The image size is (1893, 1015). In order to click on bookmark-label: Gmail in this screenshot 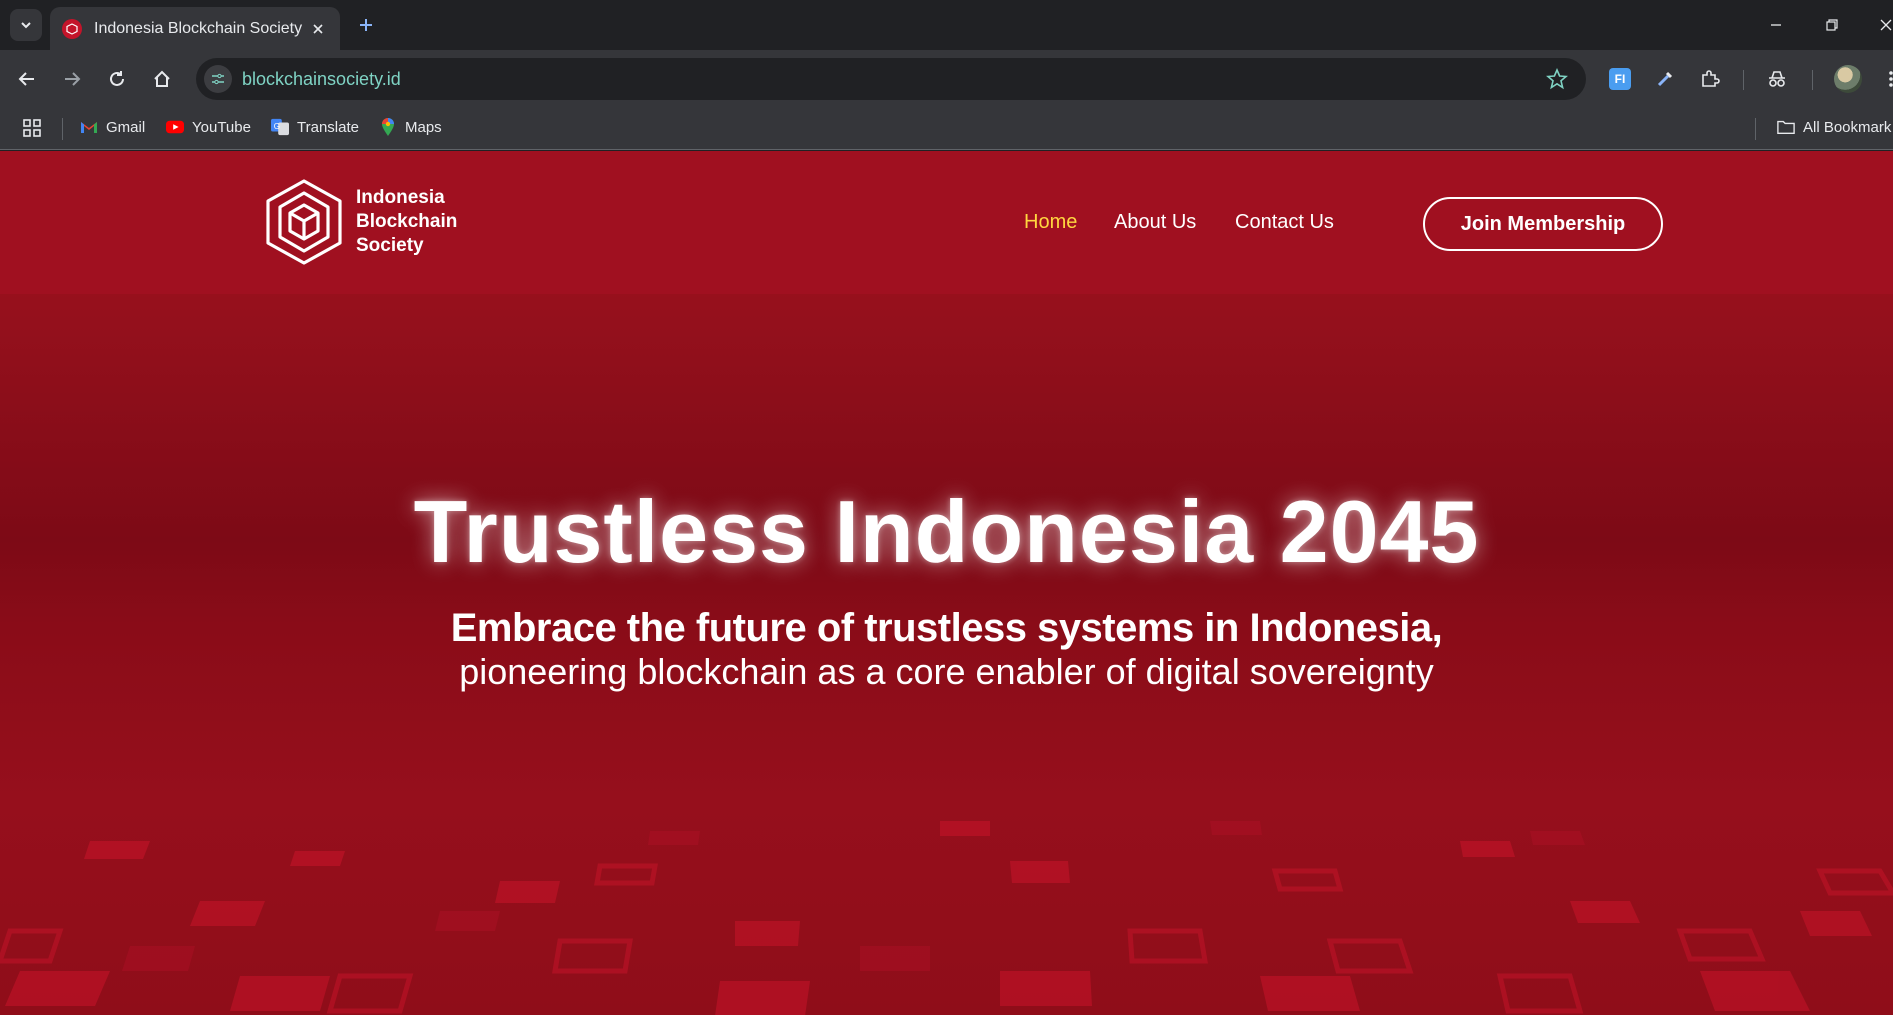, I will do `click(126, 127)`.